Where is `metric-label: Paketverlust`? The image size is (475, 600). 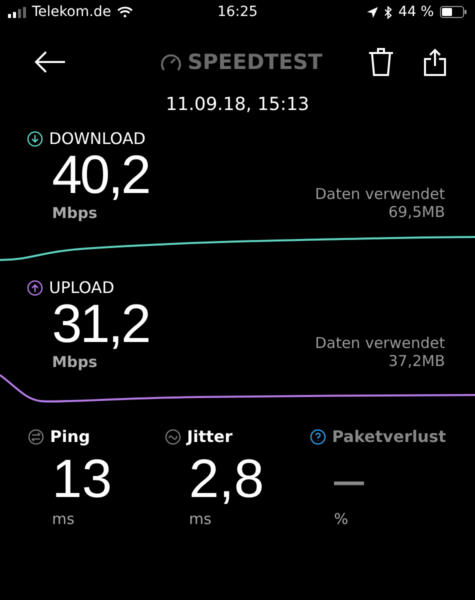
metric-label: Paketverlust is located at coordinates (389, 436).